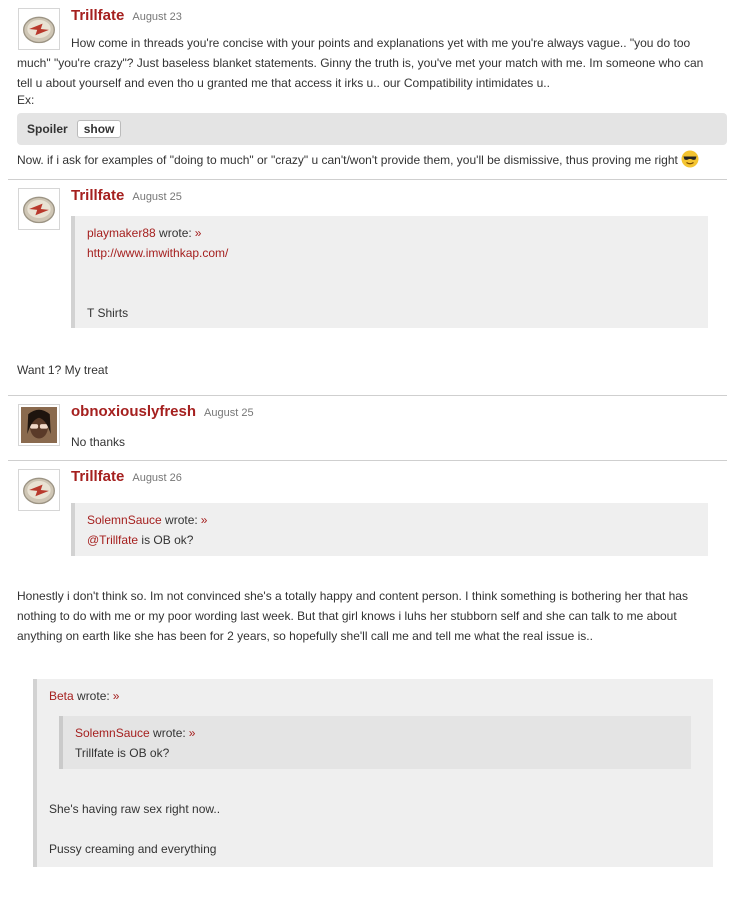  I want to click on quote-block: SolemnSauce wrote:» @Trillfate is OB ok?, so click(389, 529).